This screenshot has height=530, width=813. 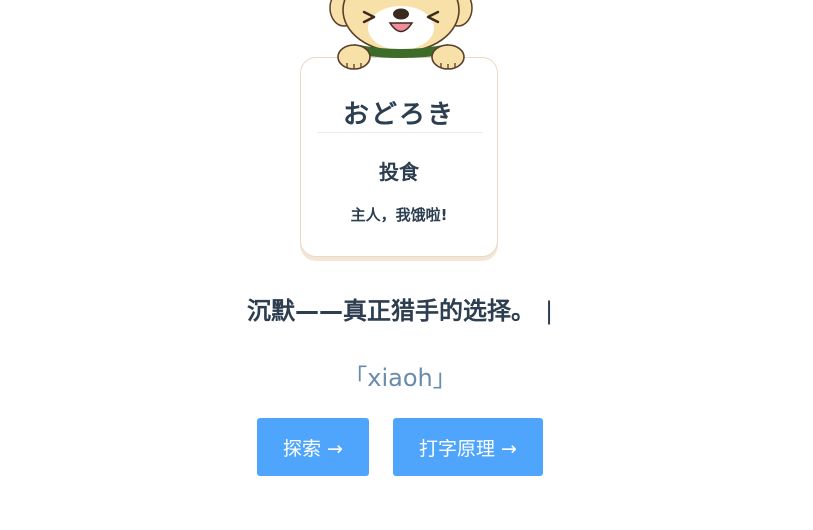 I want to click on feed-action: 投食, so click(x=399, y=170).